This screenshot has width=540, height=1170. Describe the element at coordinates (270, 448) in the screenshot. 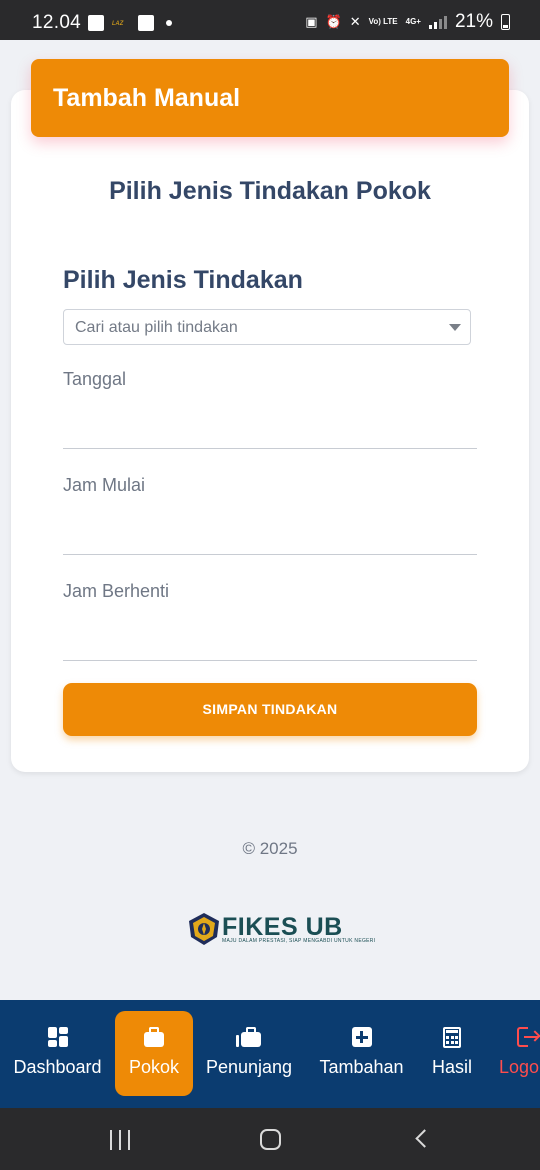

I see `tanggal-underline` at that location.